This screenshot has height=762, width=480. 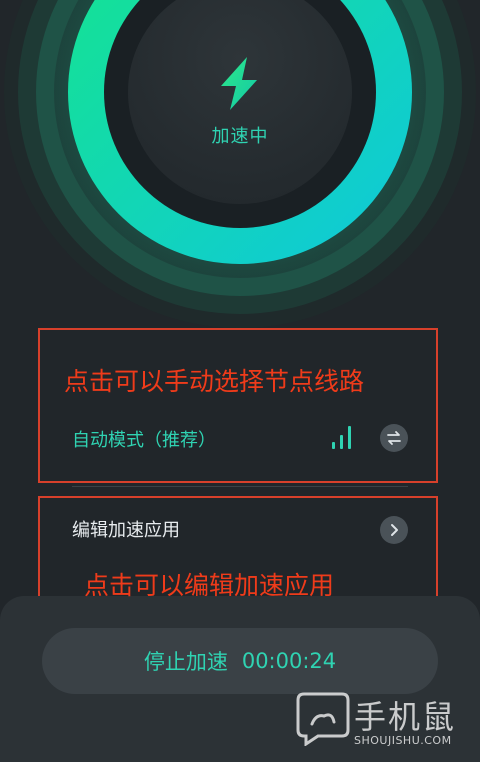 I want to click on swap-arrows-icon, so click(x=394, y=438).